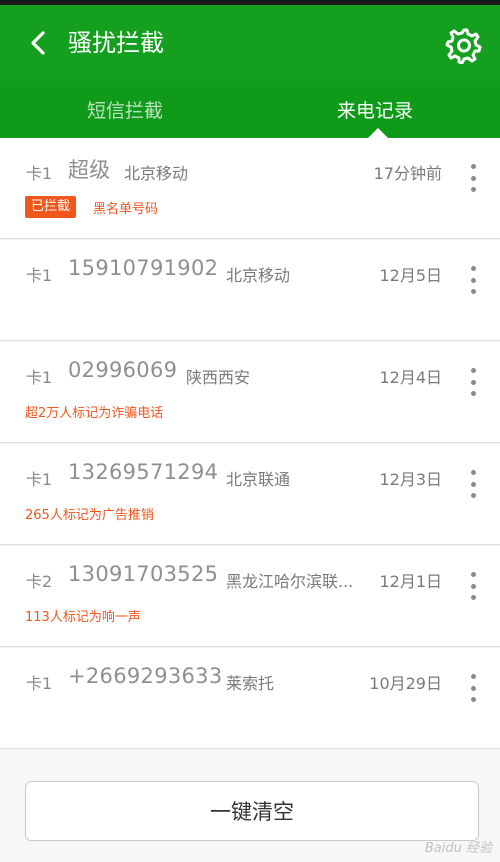 The image size is (500, 862). I want to click on back-button, so click(38, 43).